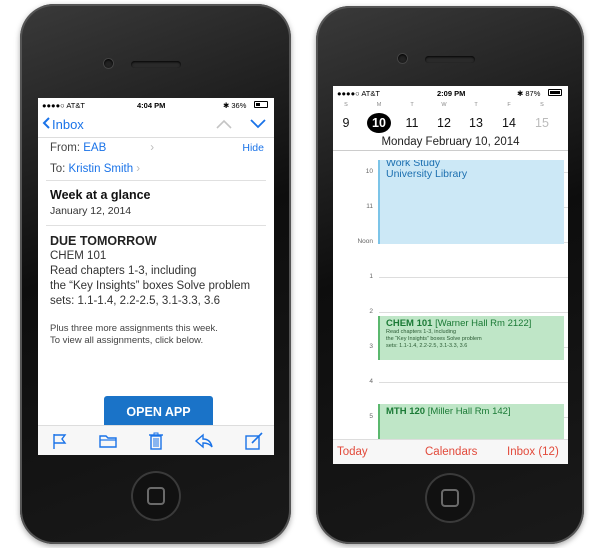 This screenshot has height=548, width=590. Describe the element at coordinates (134, 328) in the screenshot. I see `note-line: Plus three more assignments this week.` at that location.